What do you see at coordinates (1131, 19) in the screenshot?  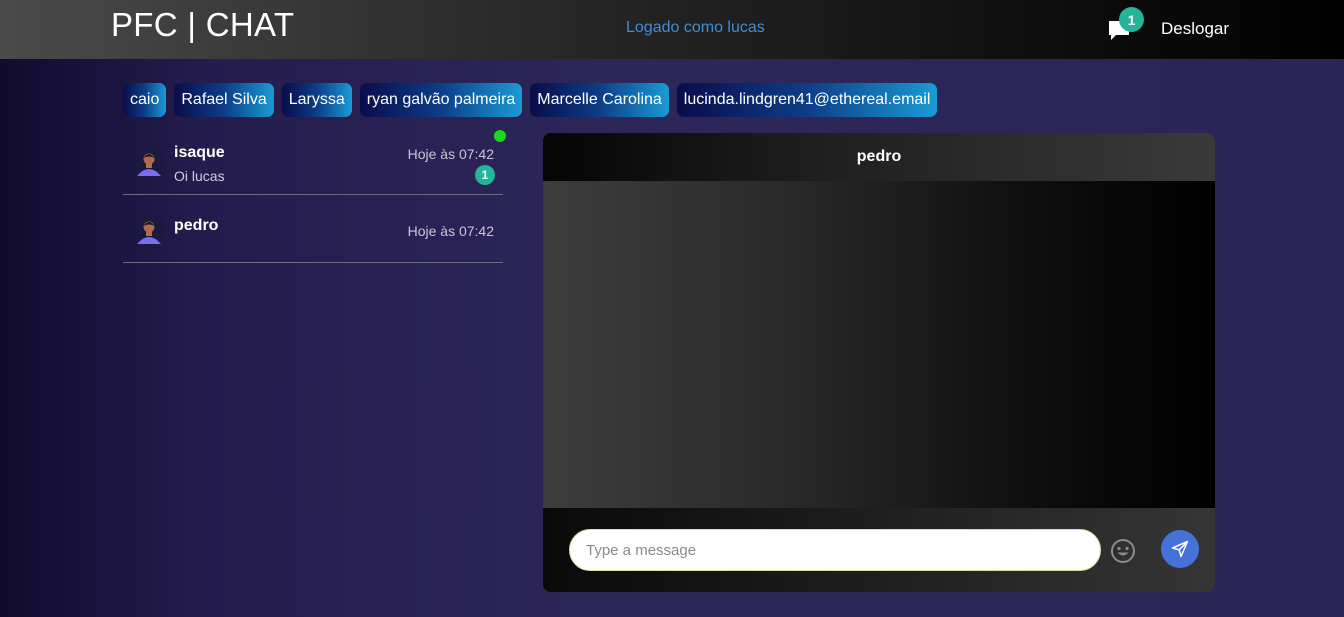 I see `notification-badge: 1` at bounding box center [1131, 19].